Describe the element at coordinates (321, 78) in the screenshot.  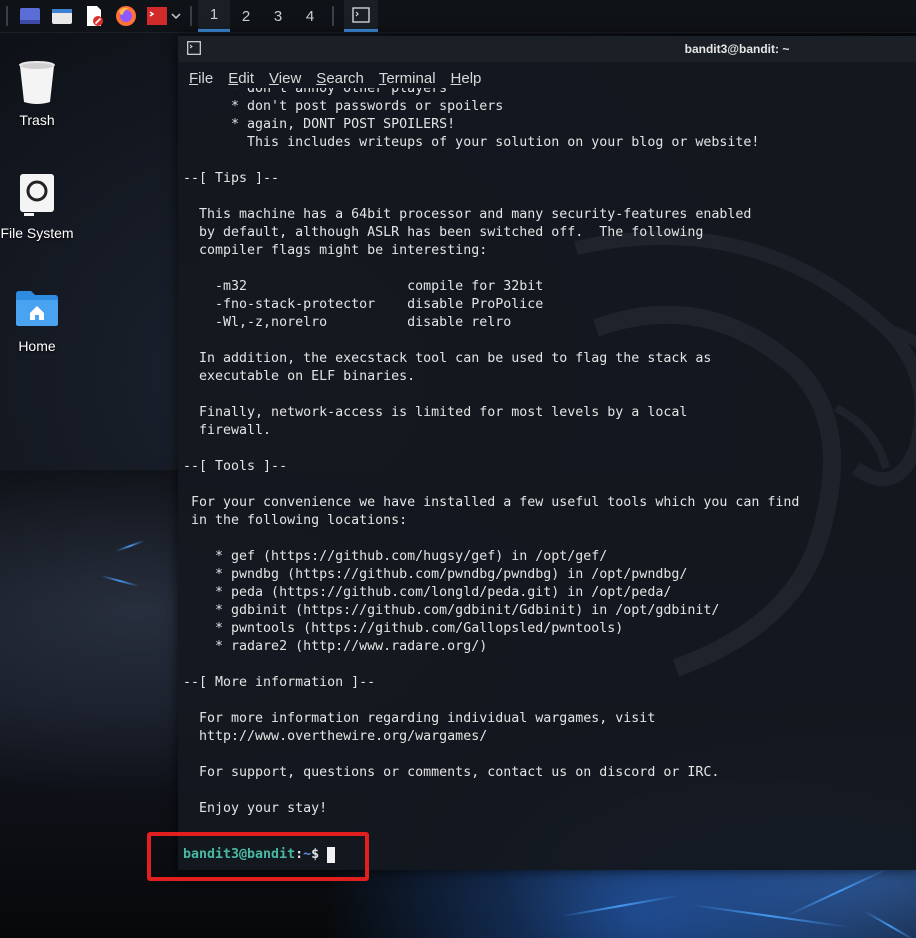
I see `menu-mnemonic: S` at that location.